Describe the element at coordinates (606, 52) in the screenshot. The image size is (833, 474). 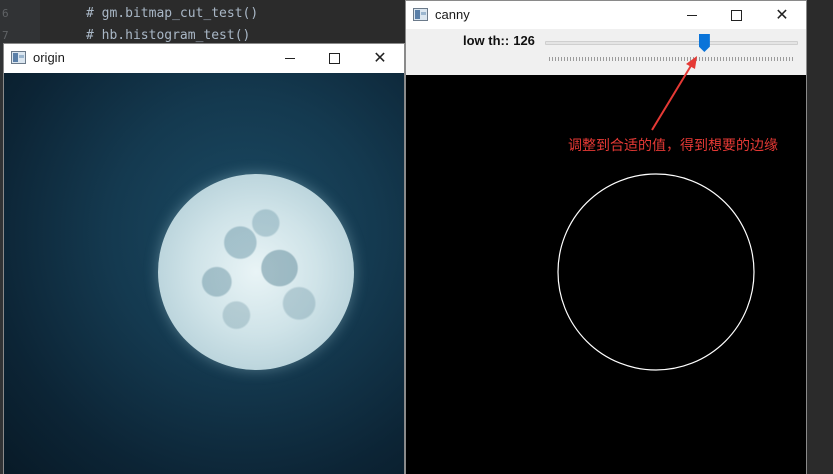
I see `trackbar-panel: low th:: 126` at that location.